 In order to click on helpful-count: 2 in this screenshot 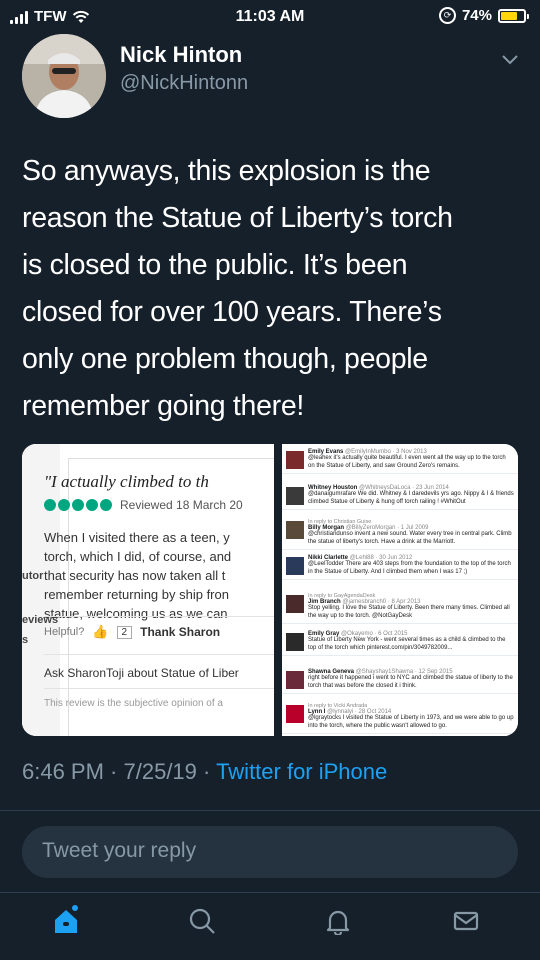, I will do `click(124, 632)`.